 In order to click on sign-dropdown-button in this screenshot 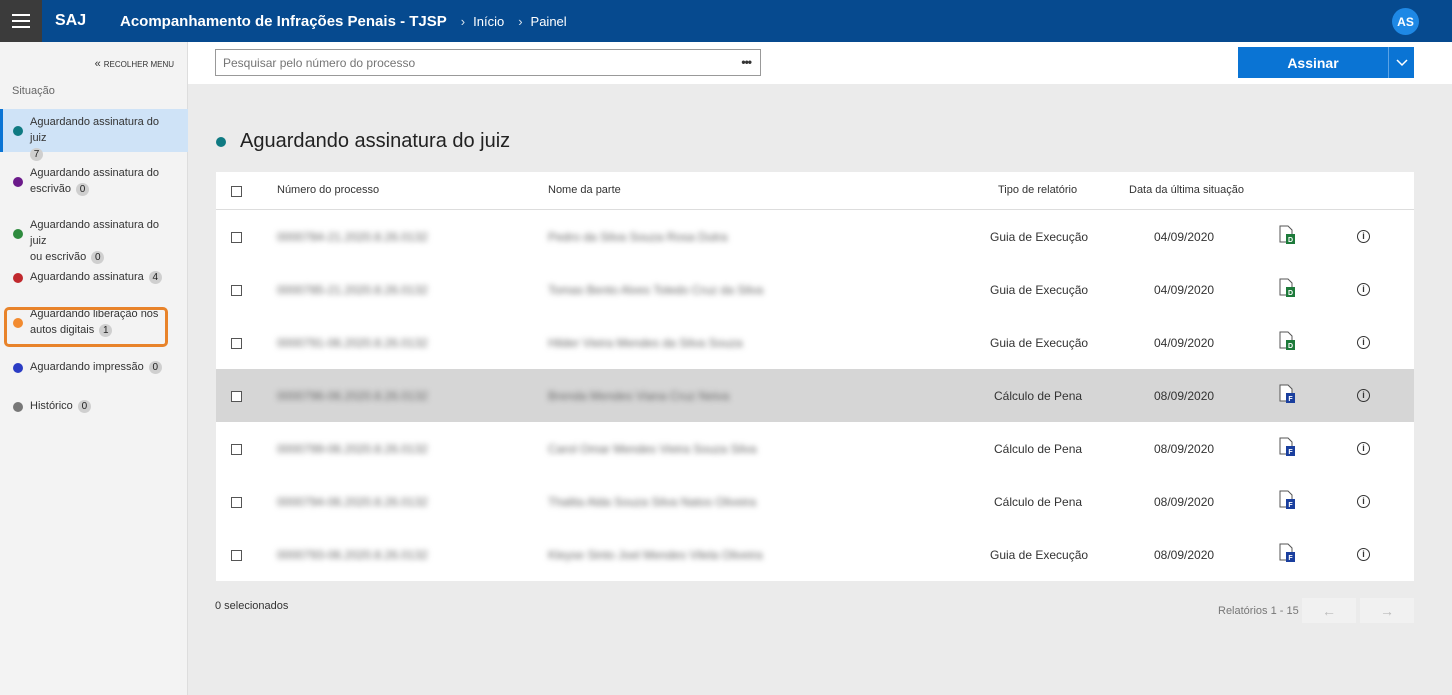, I will do `click(1401, 62)`.